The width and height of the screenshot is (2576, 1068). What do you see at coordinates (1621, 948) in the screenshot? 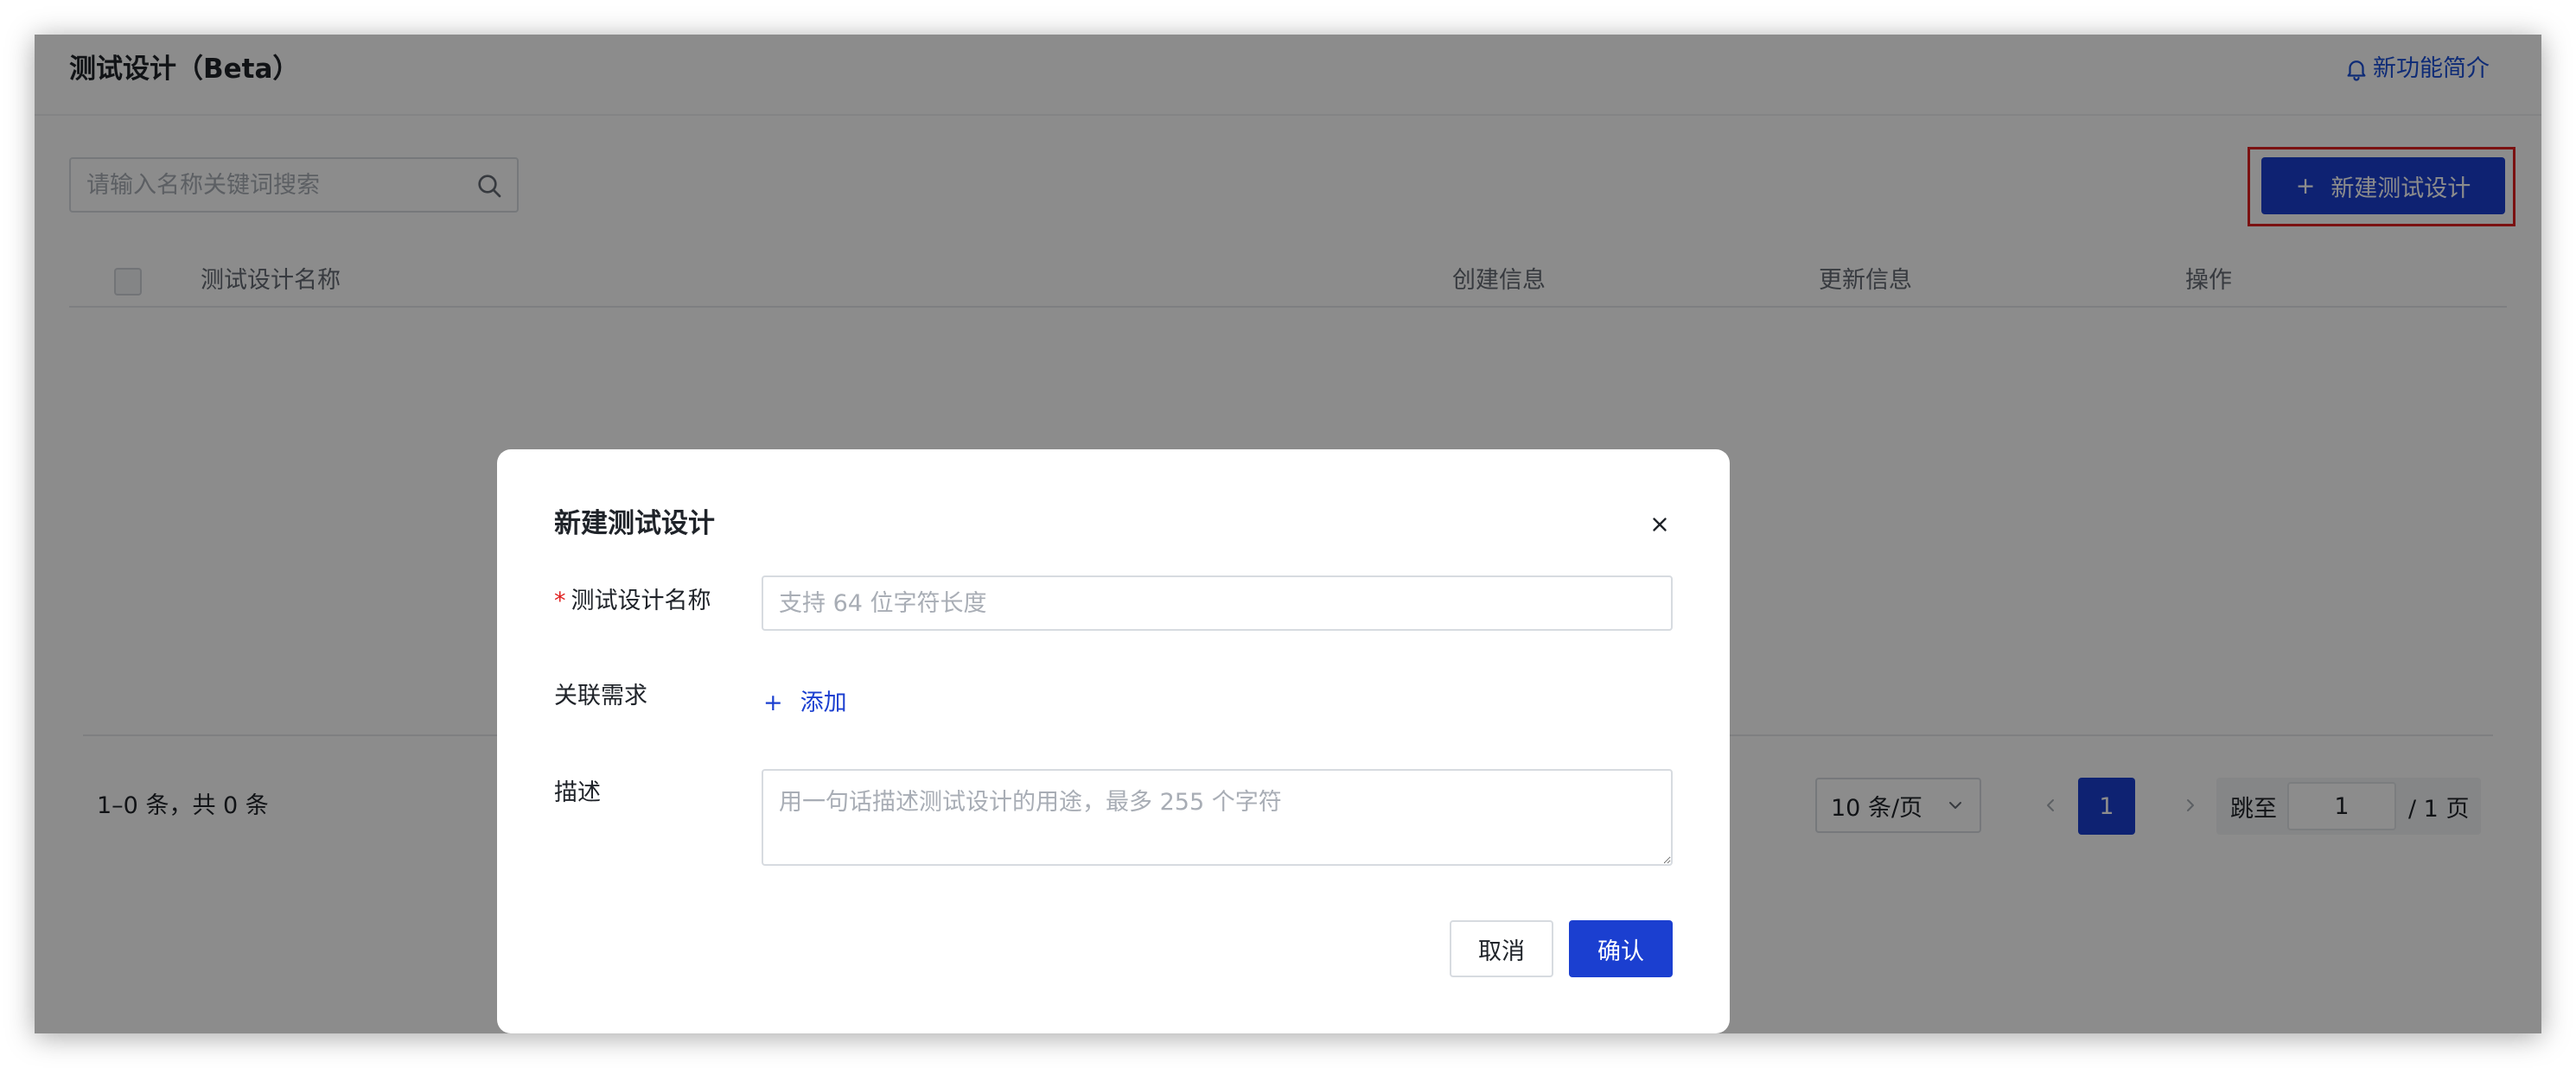
I see `confirm-button: 确认` at bounding box center [1621, 948].